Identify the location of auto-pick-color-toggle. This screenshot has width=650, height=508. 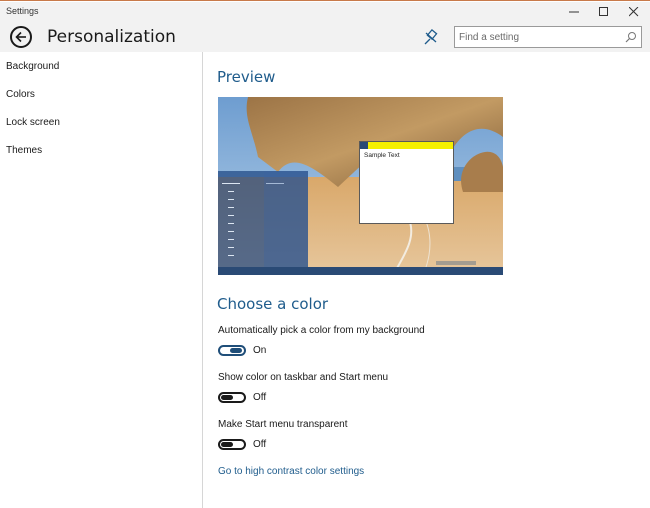
(232, 350).